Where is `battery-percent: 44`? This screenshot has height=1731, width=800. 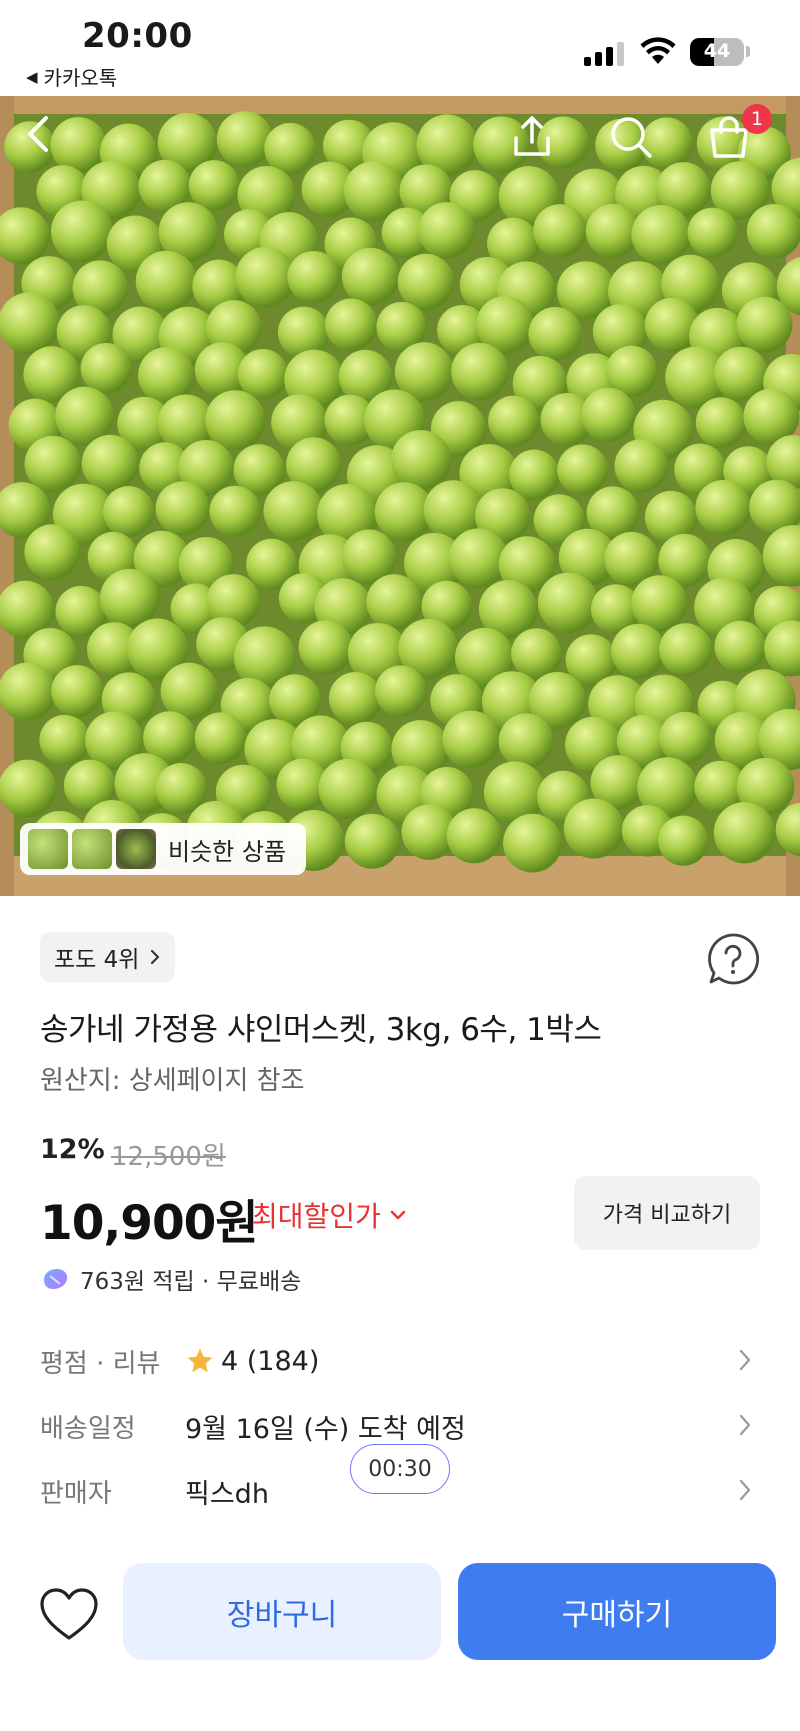
battery-percent: 44 is located at coordinates (717, 51).